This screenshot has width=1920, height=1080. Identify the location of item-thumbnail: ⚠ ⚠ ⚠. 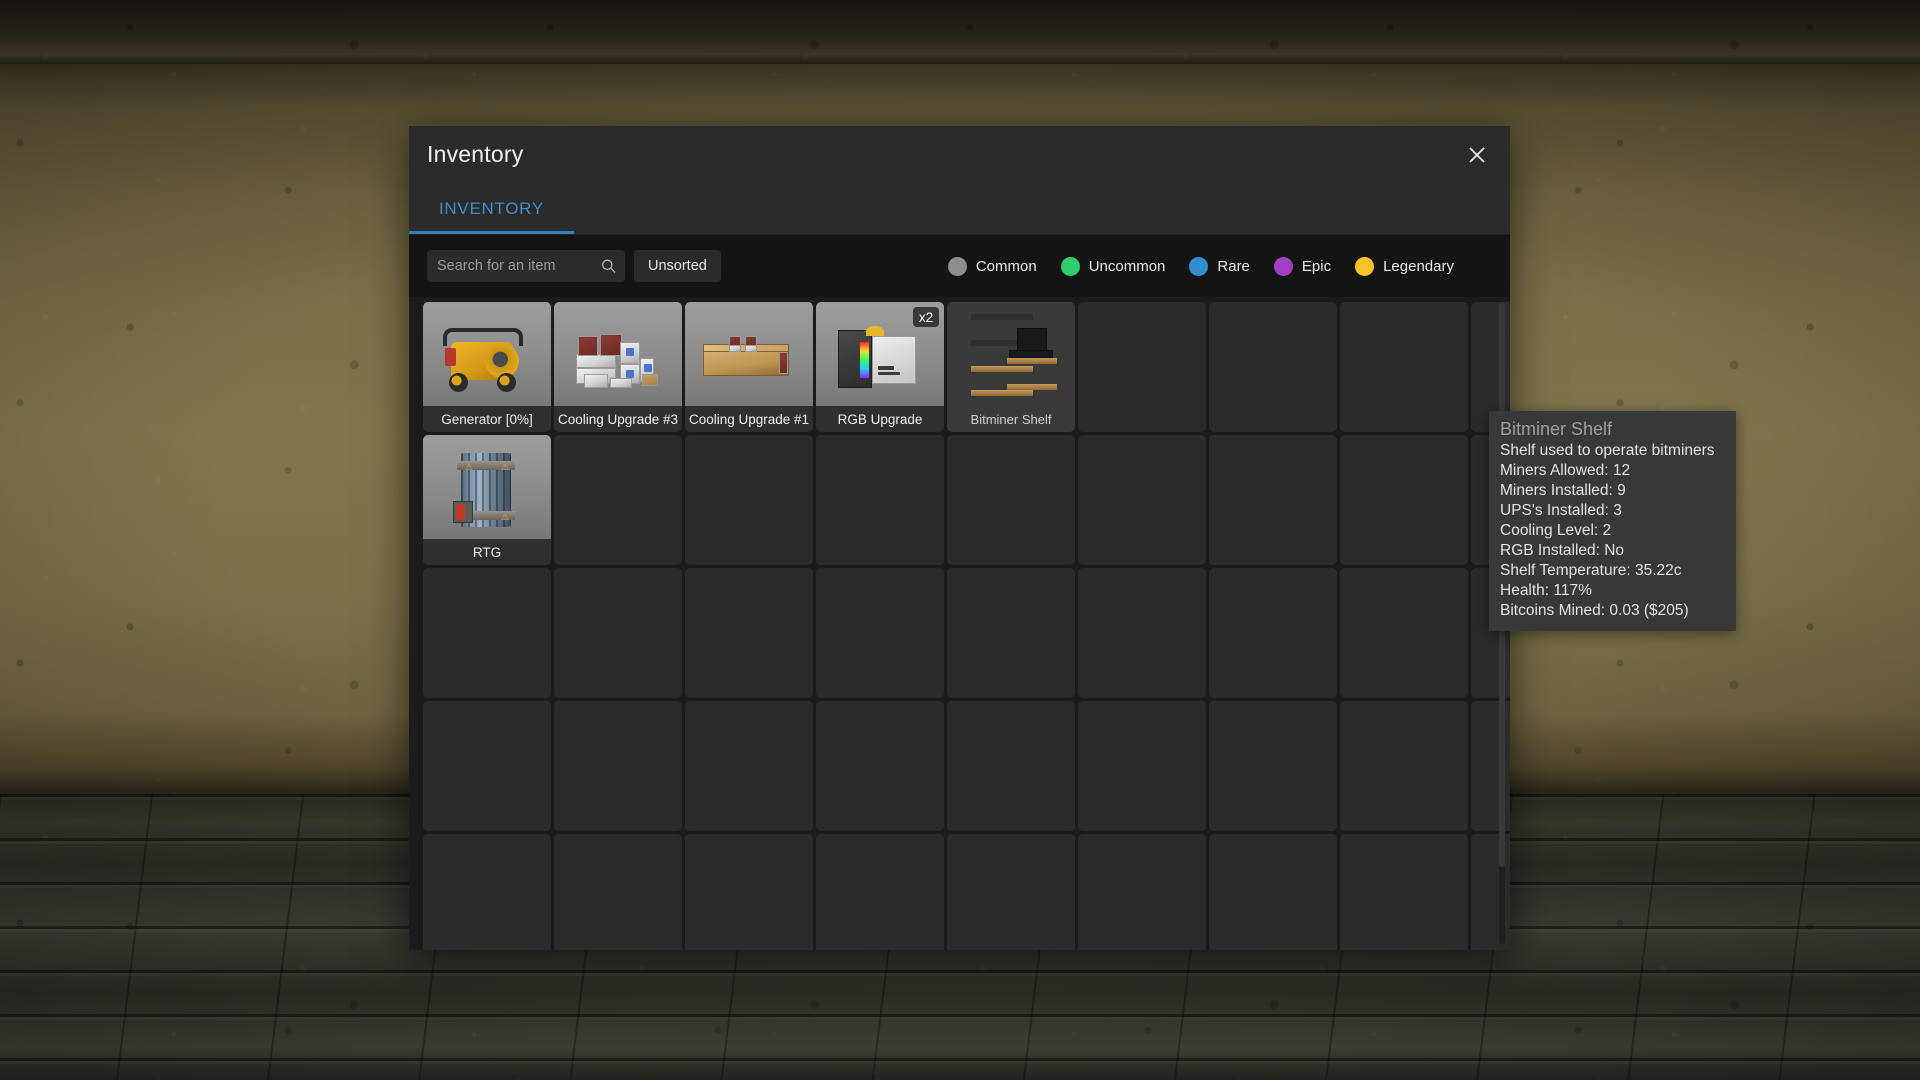
(487, 487).